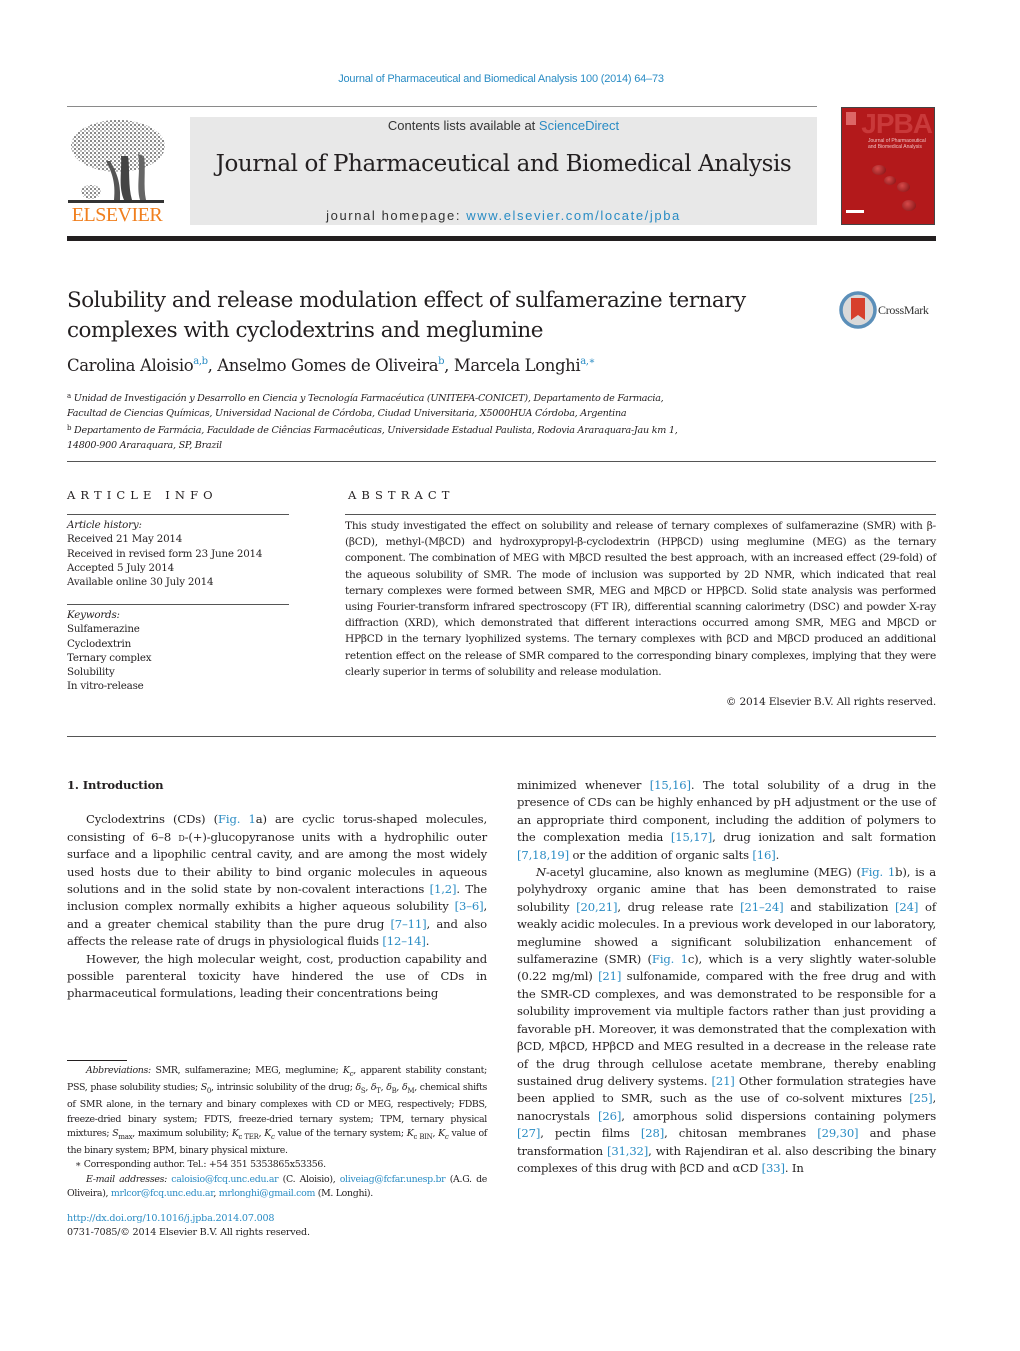 The height and width of the screenshot is (1351, 1020). I want to click on text-run: , intrinsic solubility of the drug;, so click(283, 1088).